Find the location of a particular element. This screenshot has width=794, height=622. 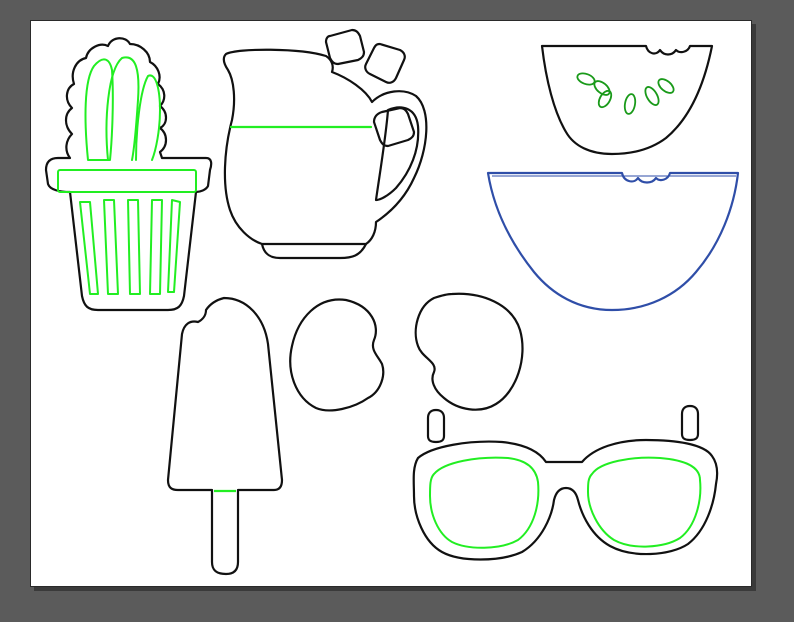

cactus-in-pot is located at coordinates (128, 174).